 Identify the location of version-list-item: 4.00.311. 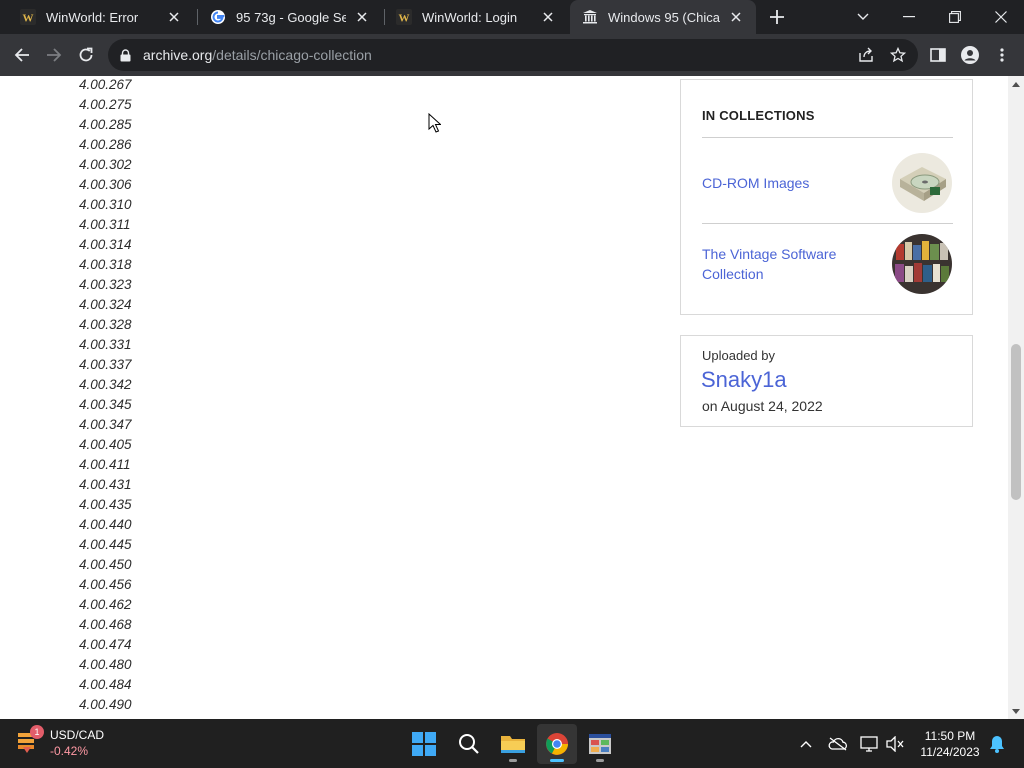
(105, 224).